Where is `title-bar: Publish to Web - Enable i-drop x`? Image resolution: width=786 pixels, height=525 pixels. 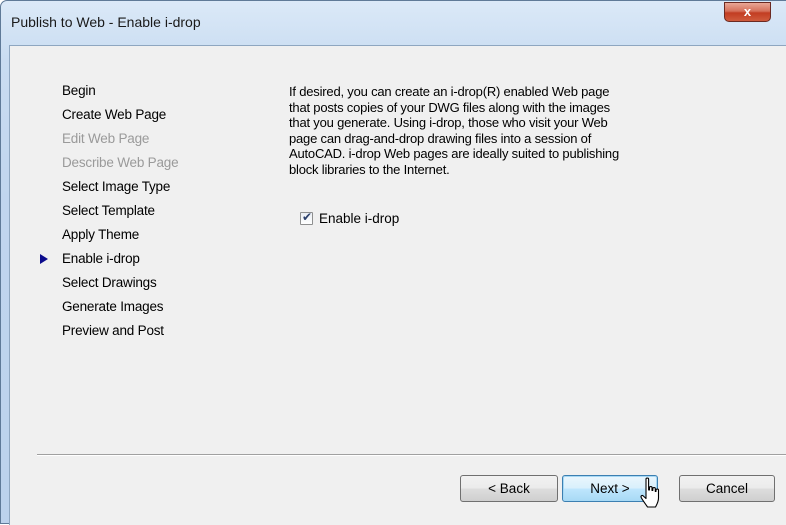
title-bar: Publish to Web - Enable i-drop x is located at coordinates (393, 19).